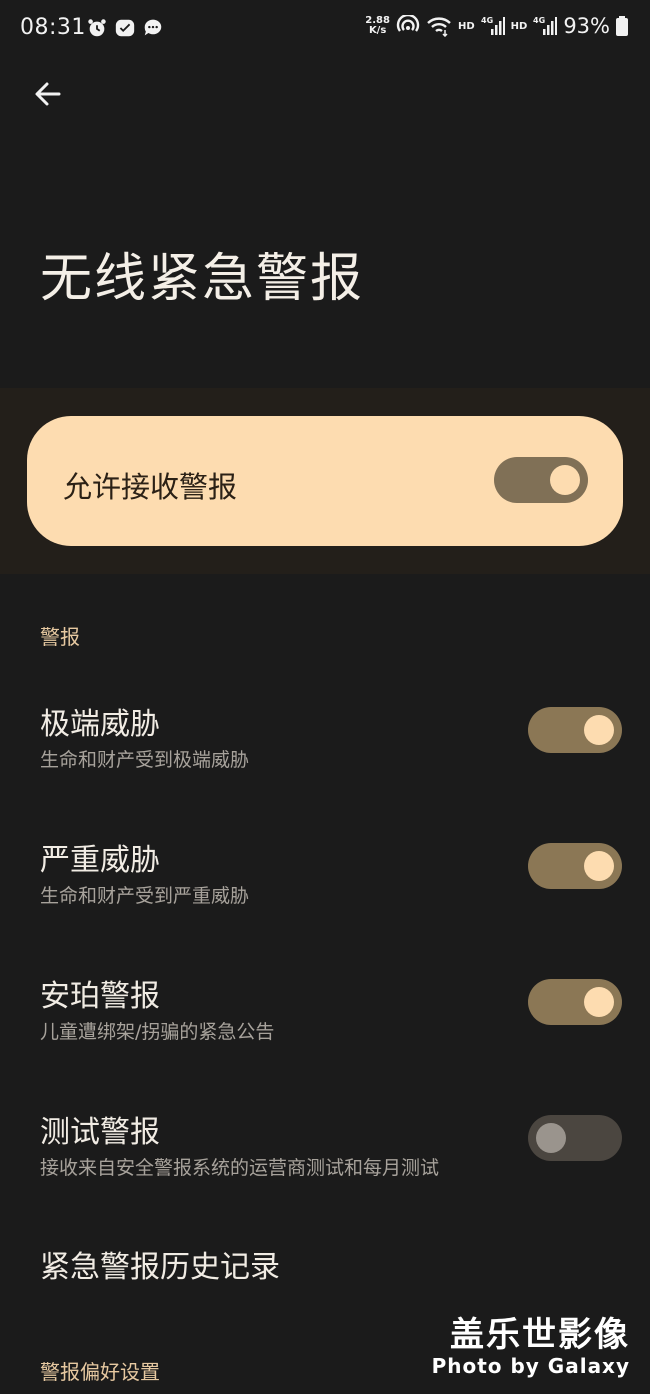  Describe the element at coordinates (145, 896) in the screenshot. I see `alert-subtitle: 生命和财产受到严重威胁` at that location.